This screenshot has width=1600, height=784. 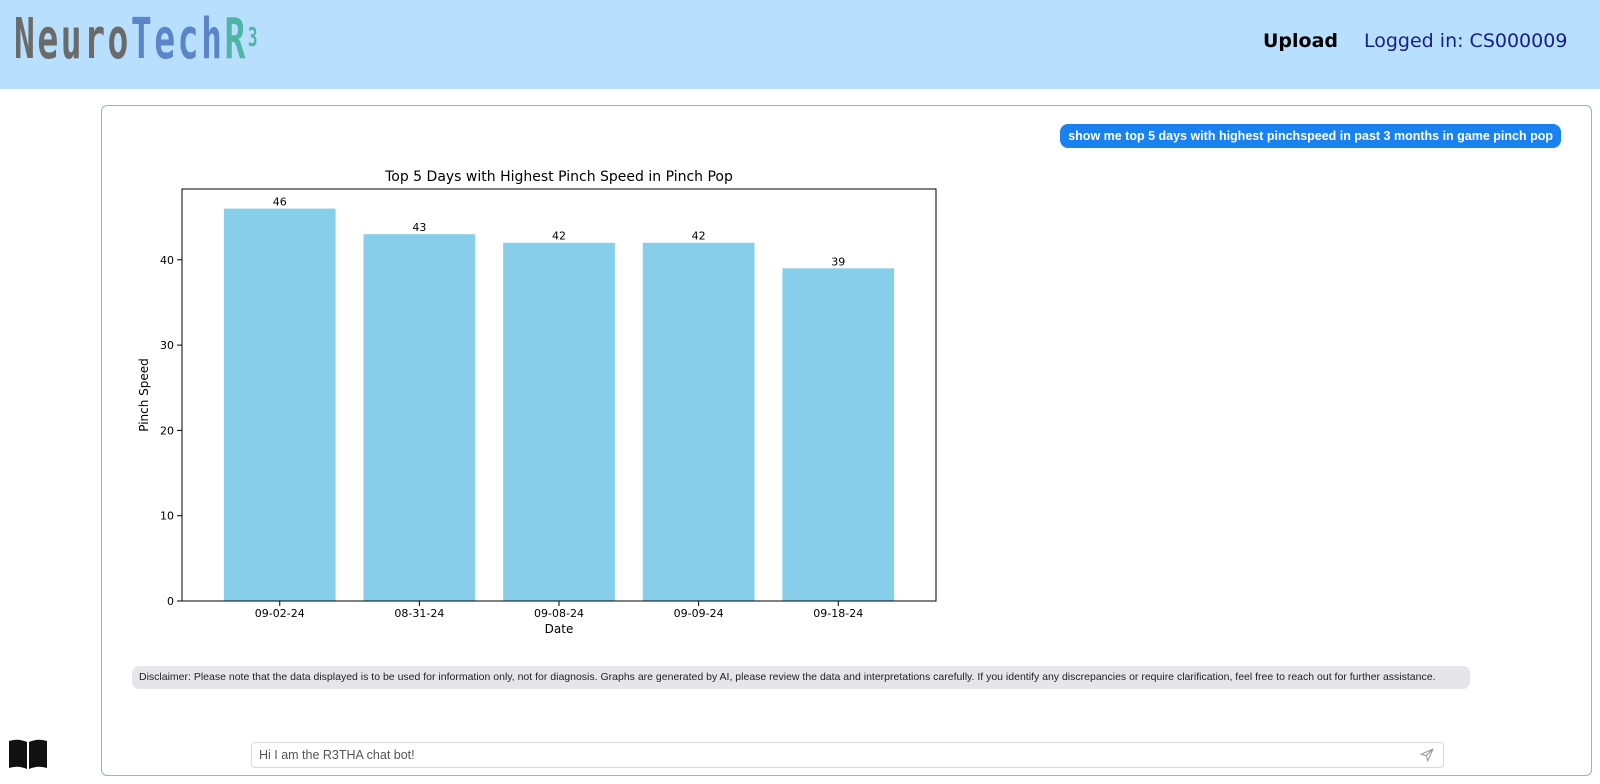 I want to click on y-tick-label: 10, so click(x=167, y=516).